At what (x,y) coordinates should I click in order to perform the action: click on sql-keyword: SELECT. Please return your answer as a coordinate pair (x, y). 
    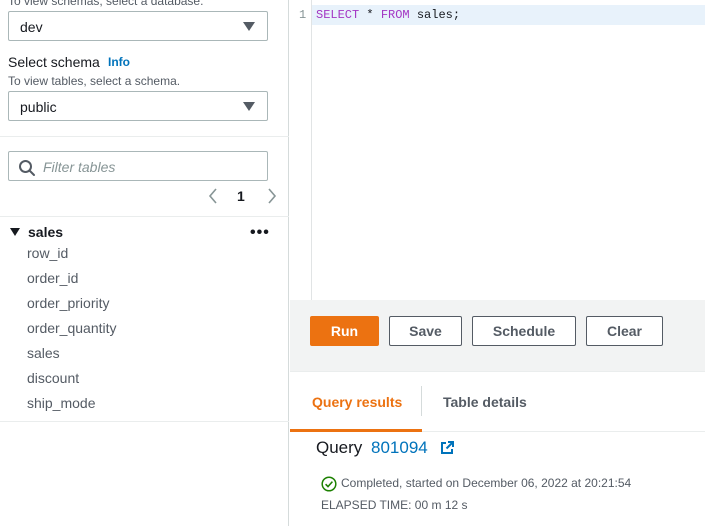
    Looking at the image, I should click on (338, 15).